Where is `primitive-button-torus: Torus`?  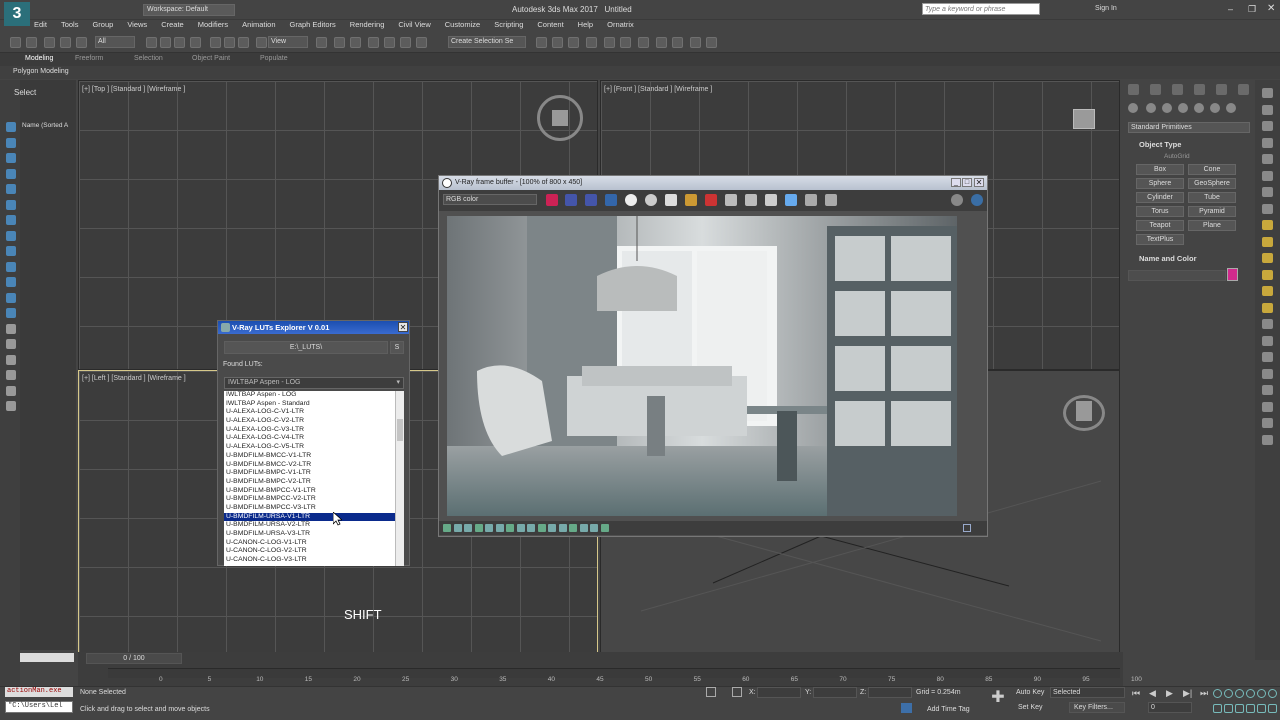
primitive-button-torus: Torus is located at coordinates (1160, 211).